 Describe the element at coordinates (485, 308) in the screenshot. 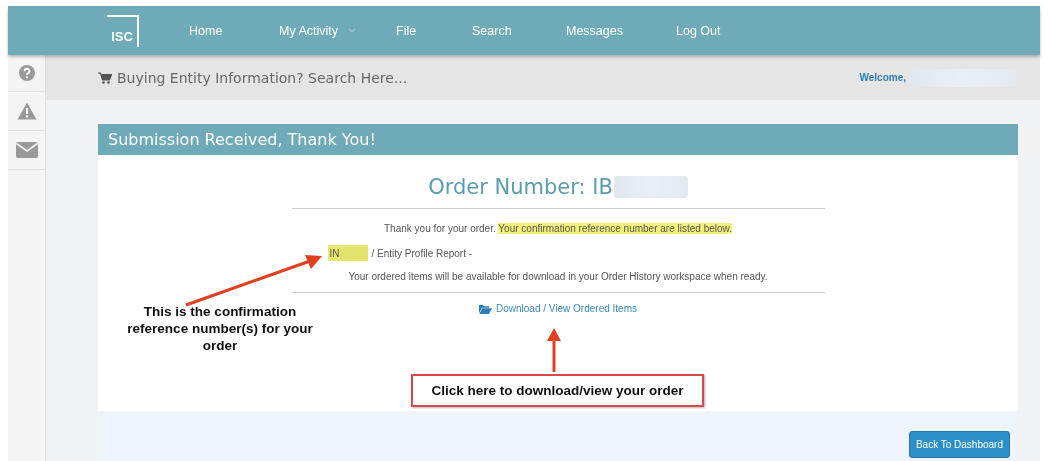

I see `folder-icon` at that location.